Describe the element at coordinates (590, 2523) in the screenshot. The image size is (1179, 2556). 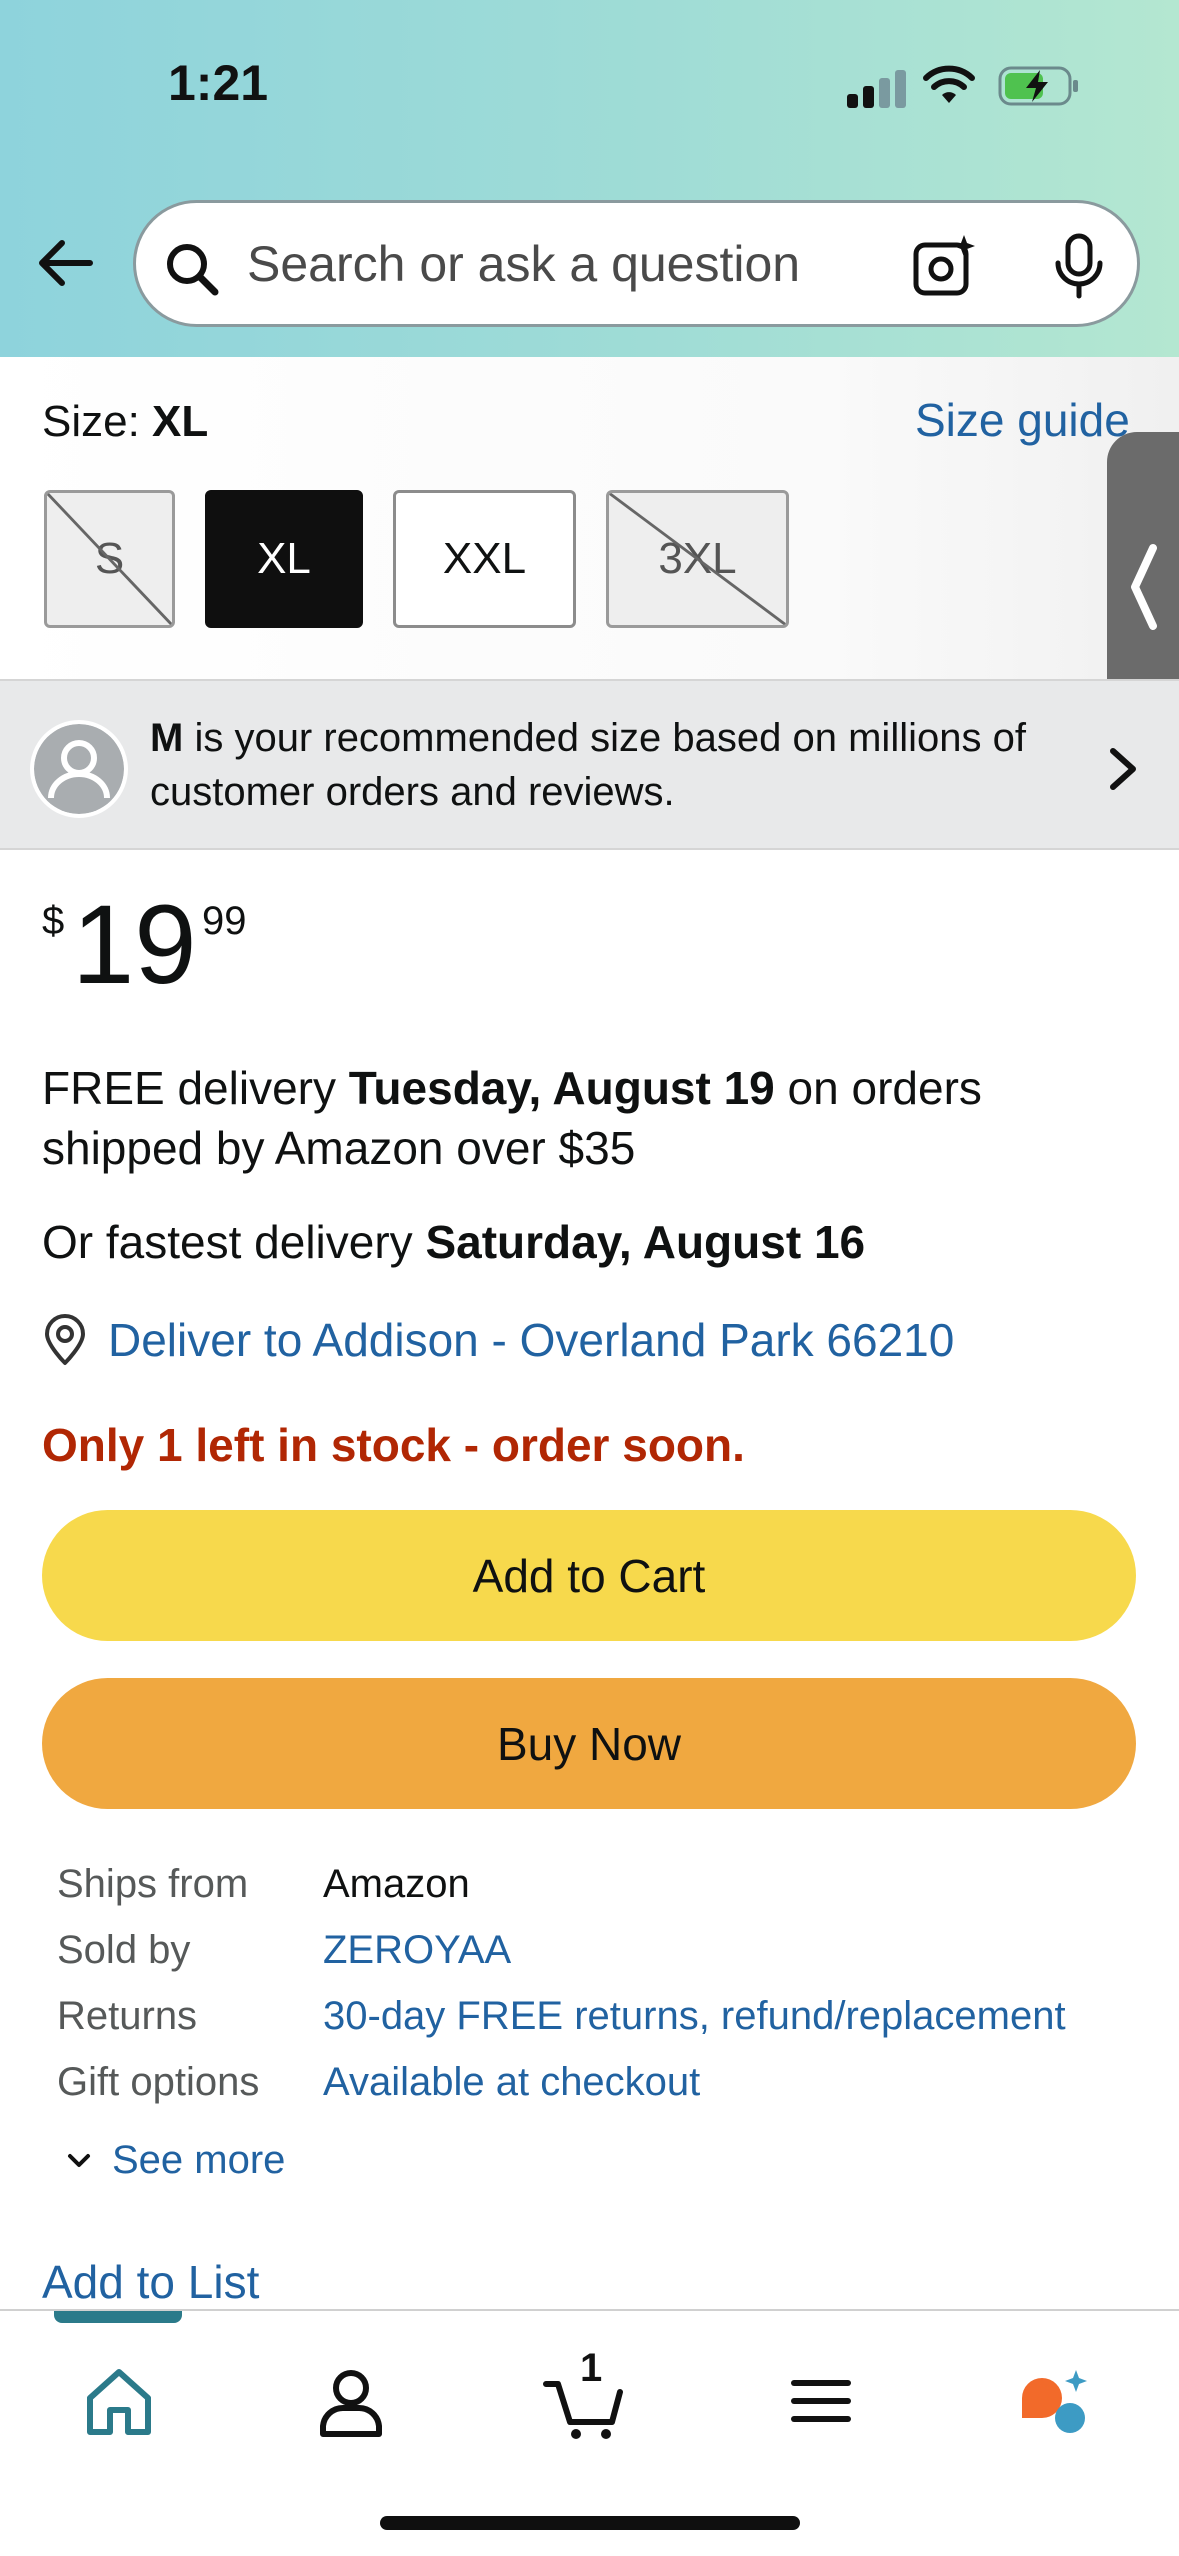
I see `home-indicator` at that location.